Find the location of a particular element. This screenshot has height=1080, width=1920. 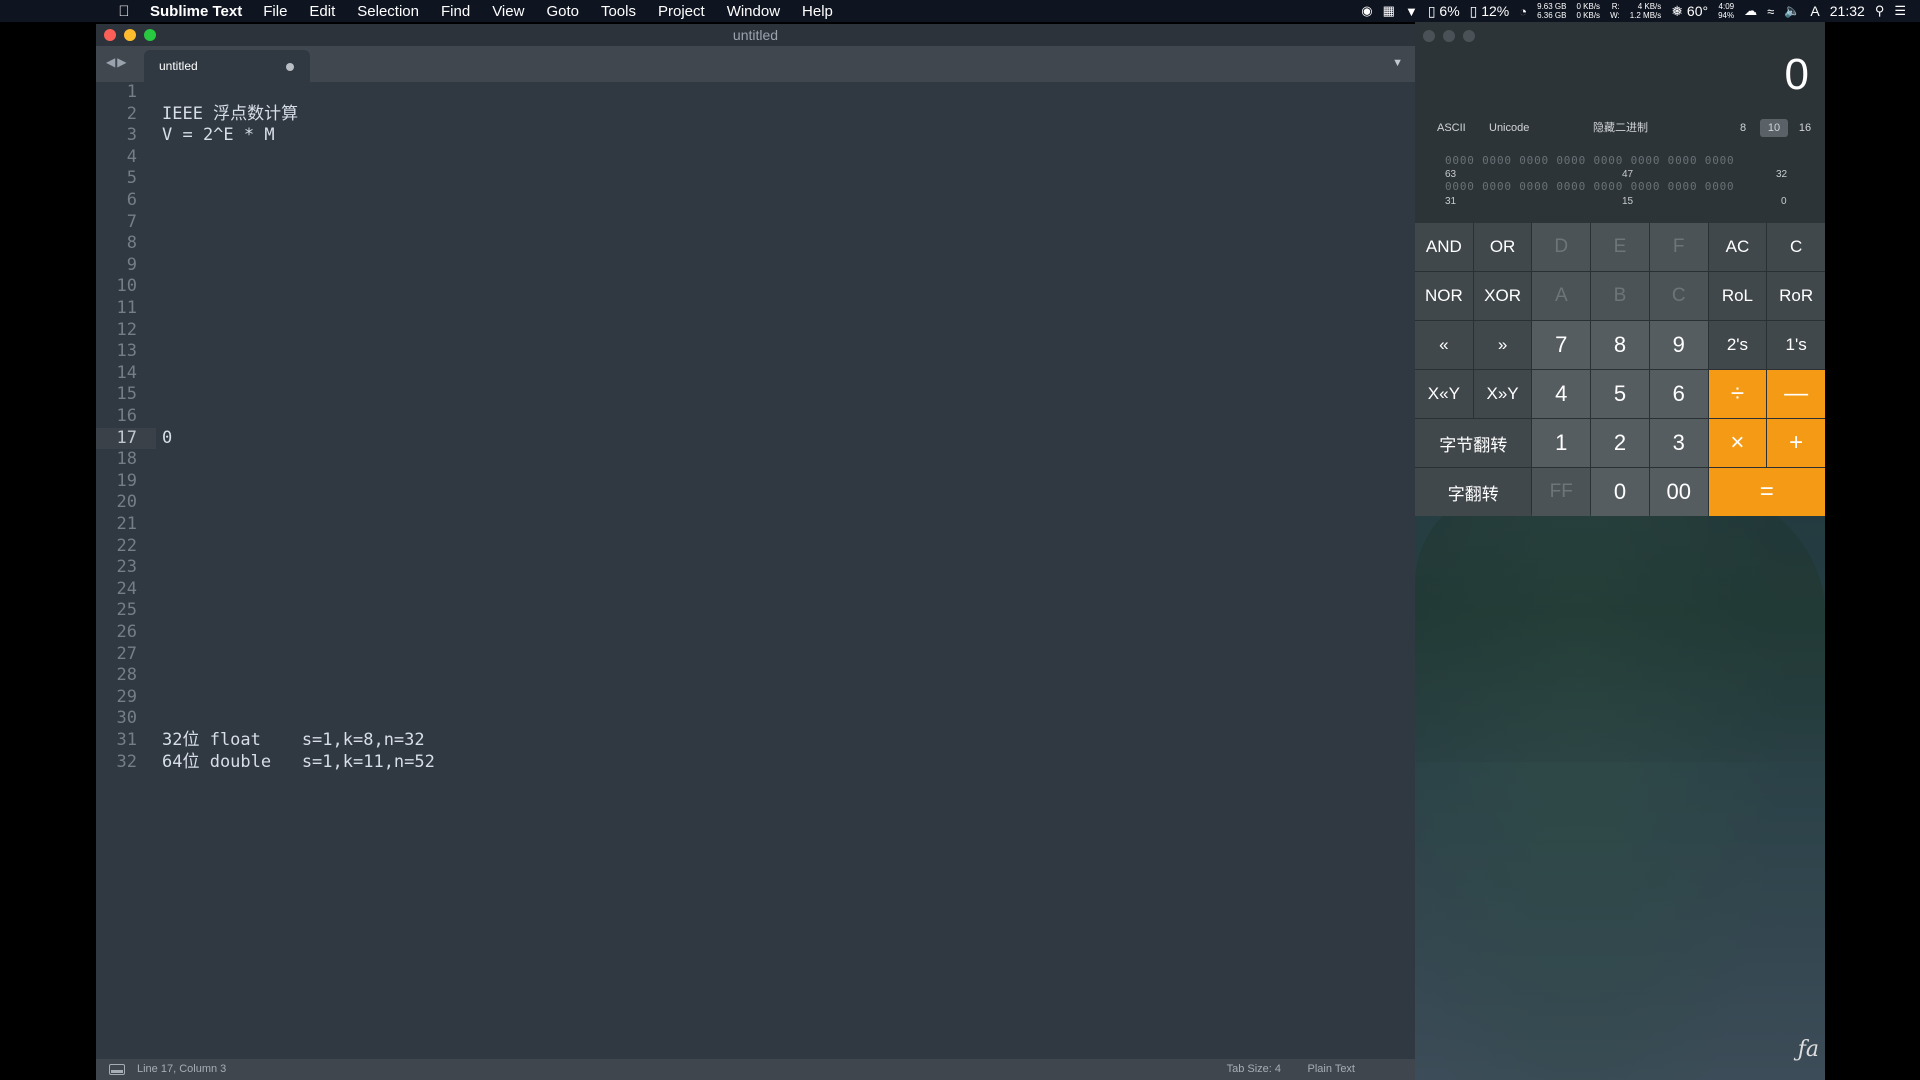

xor-button: XOR is located at coordinates (1502, 296).